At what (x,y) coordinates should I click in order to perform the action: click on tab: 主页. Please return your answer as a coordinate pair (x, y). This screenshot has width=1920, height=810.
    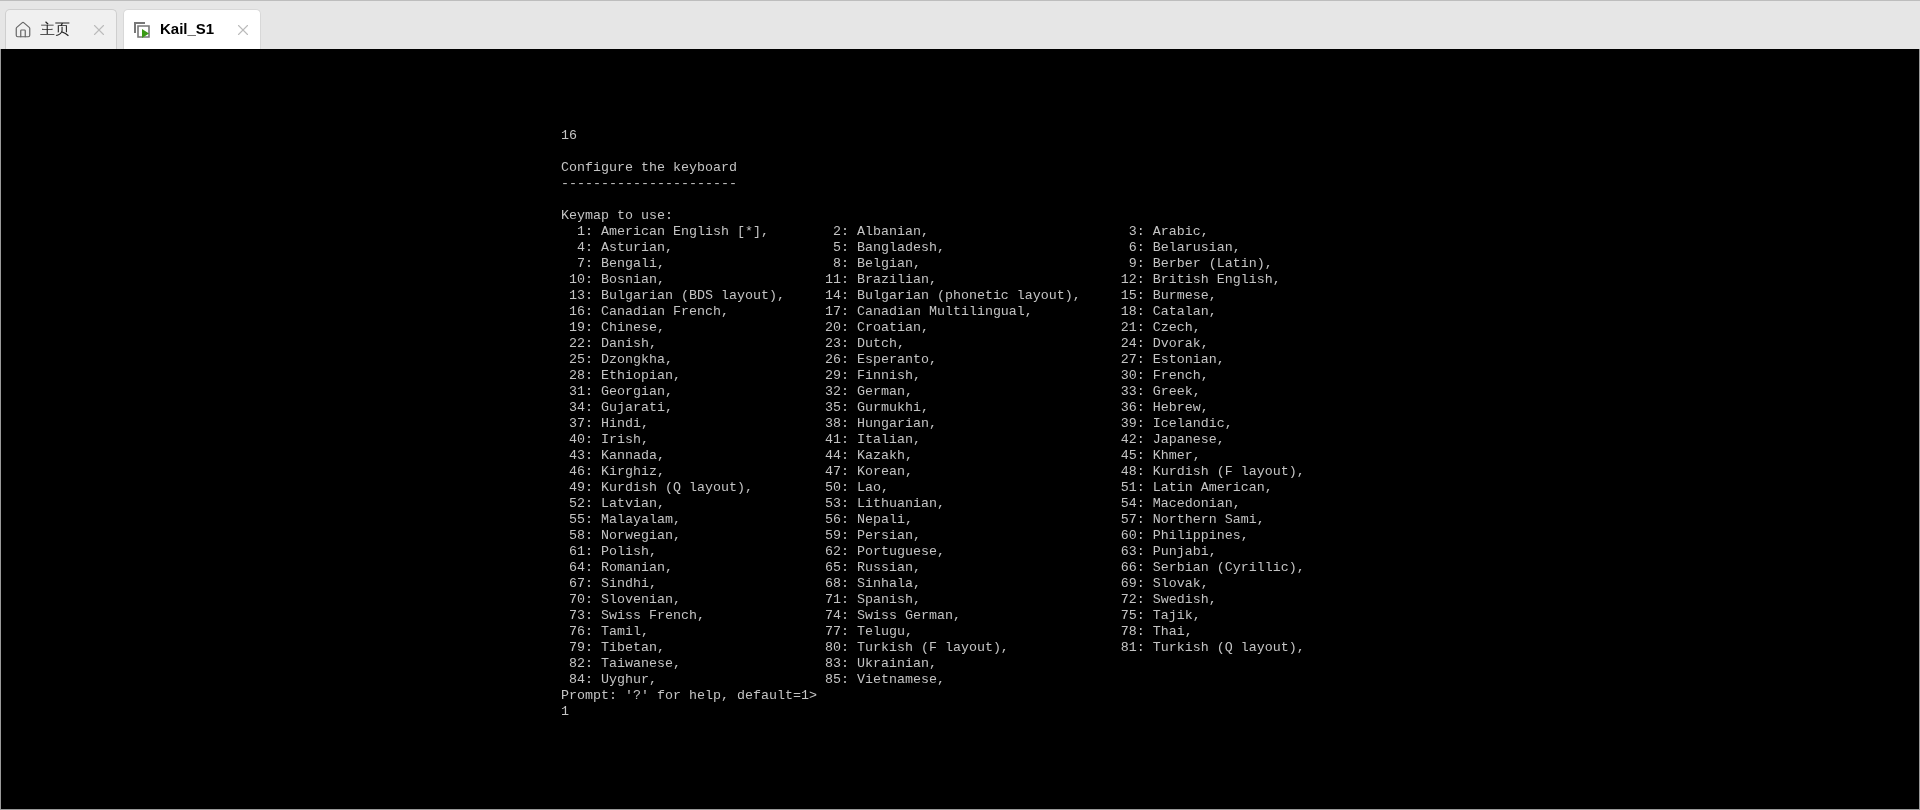
    Looking at the image, I should click on (61, 29).